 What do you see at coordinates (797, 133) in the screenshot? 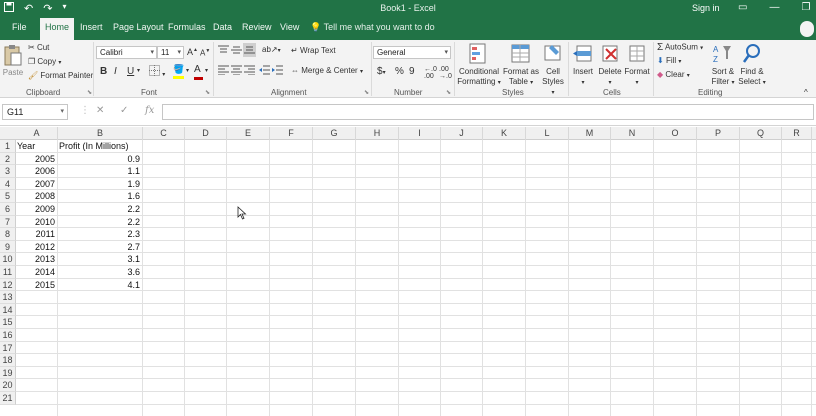
I see `column-header-r: R` at bounding box center [797, 133].